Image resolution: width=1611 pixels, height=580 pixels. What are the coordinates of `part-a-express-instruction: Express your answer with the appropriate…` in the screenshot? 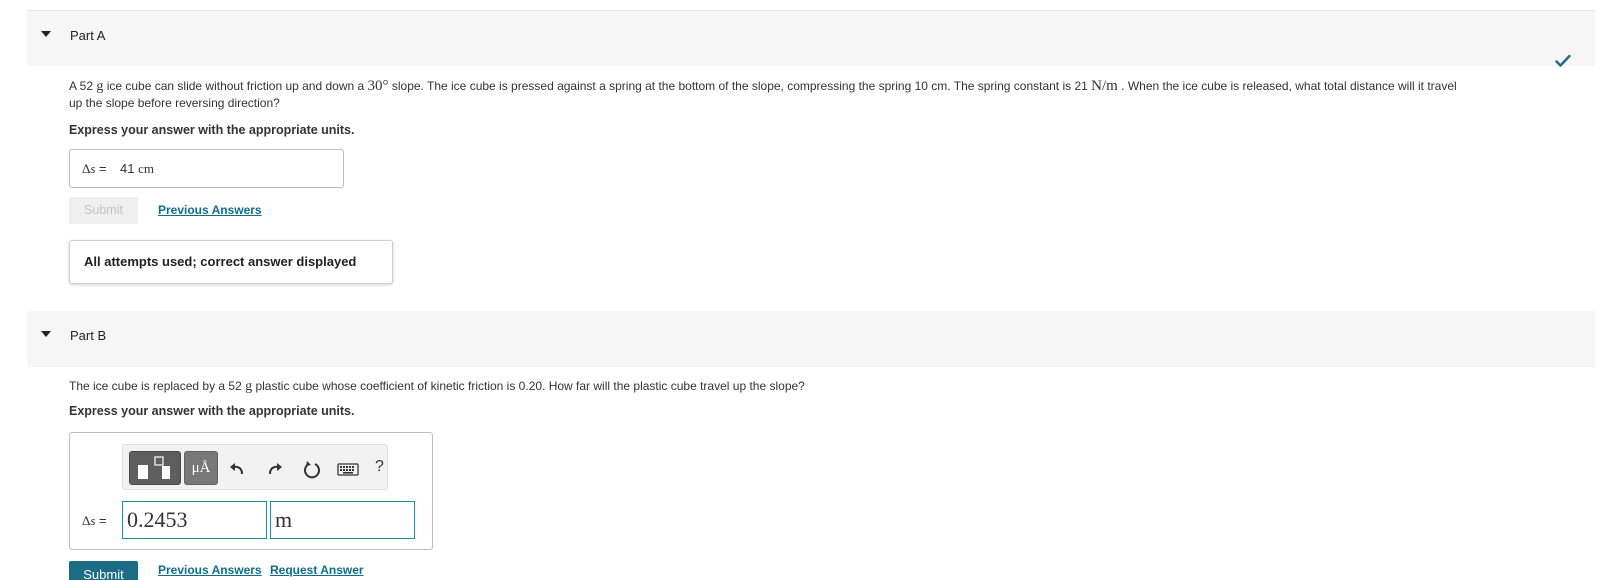 It's located at (212, 130).